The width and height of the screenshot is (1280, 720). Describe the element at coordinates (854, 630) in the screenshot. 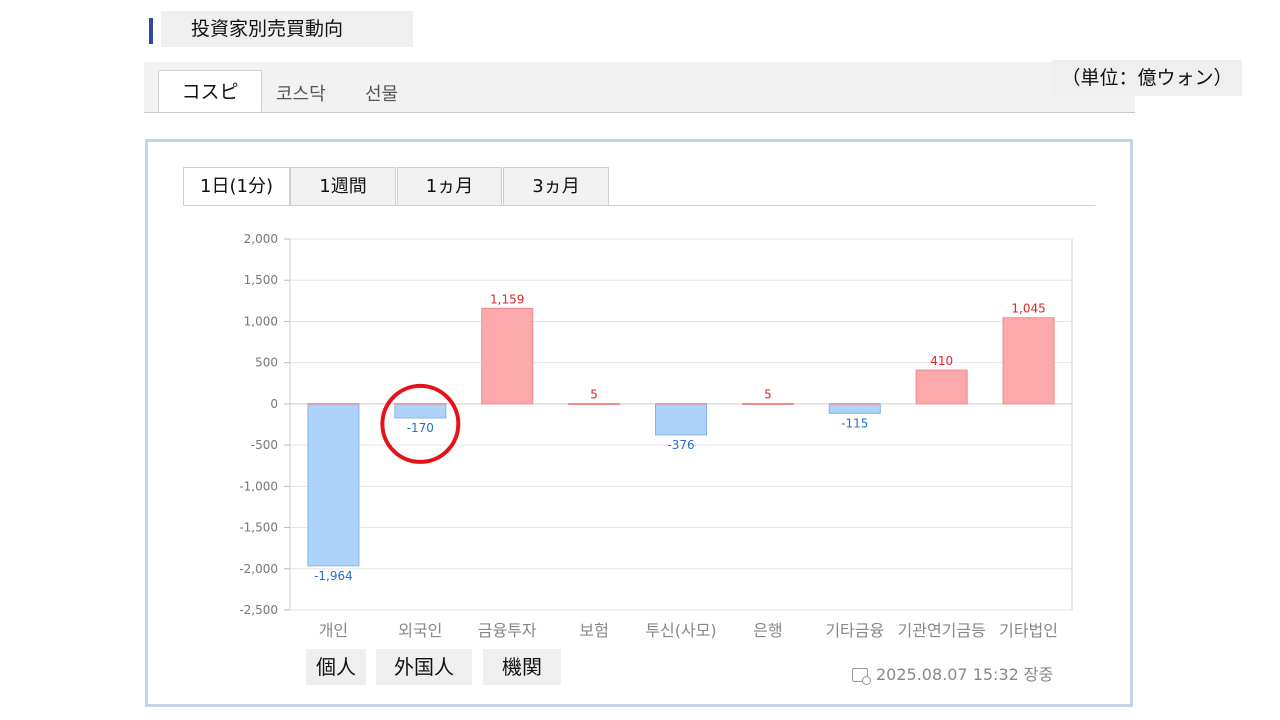

I see `x-tick-label: 기타금융` at that location.